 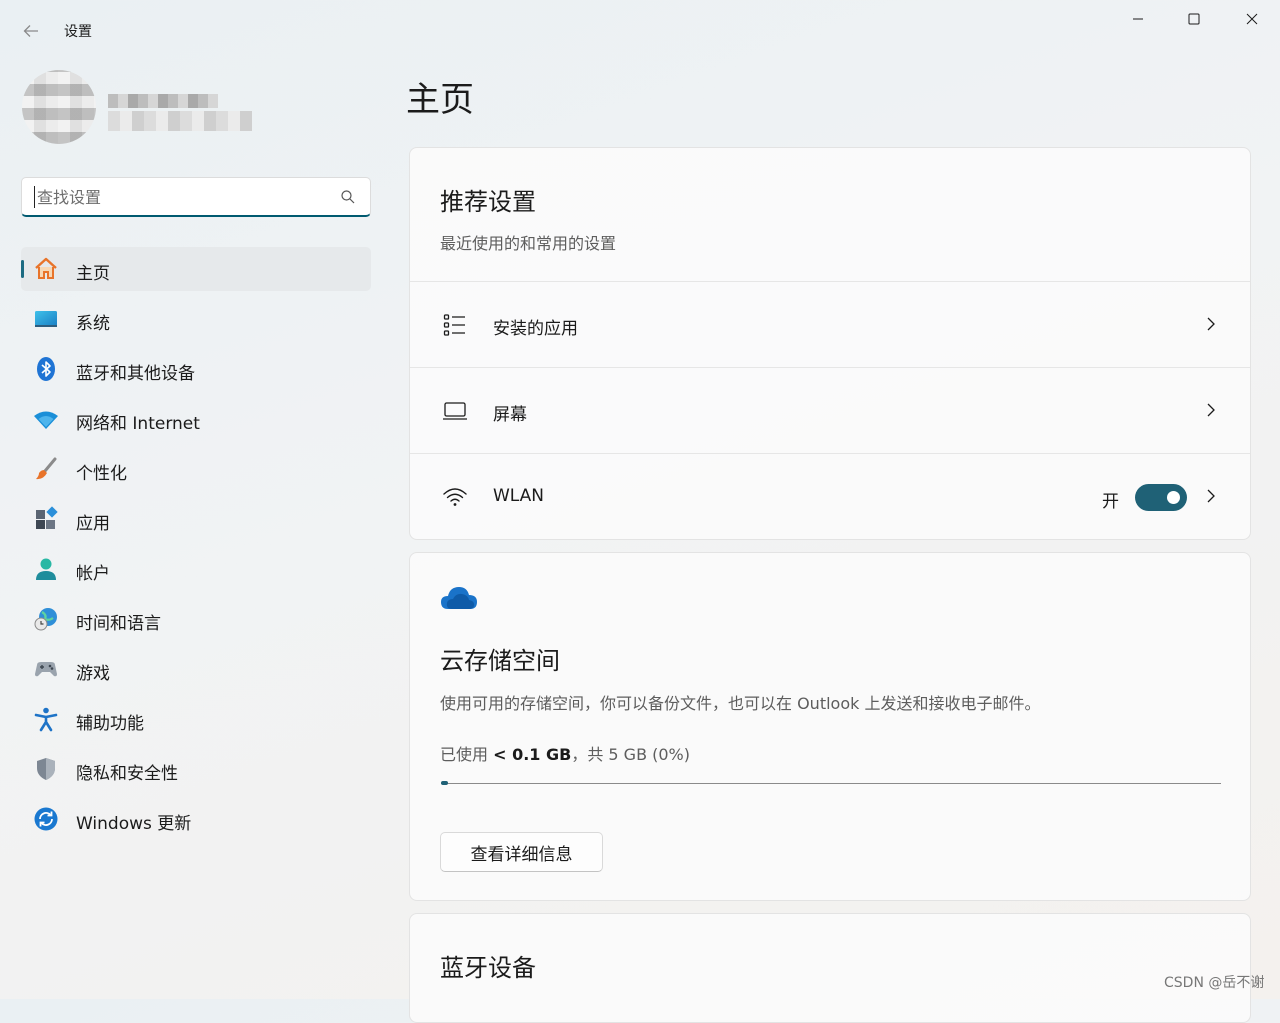 What do you see at coordinates (1110, 502) in the screenshot?
I see `toggle-state-label: 开` at bounding box center [1110, 502].